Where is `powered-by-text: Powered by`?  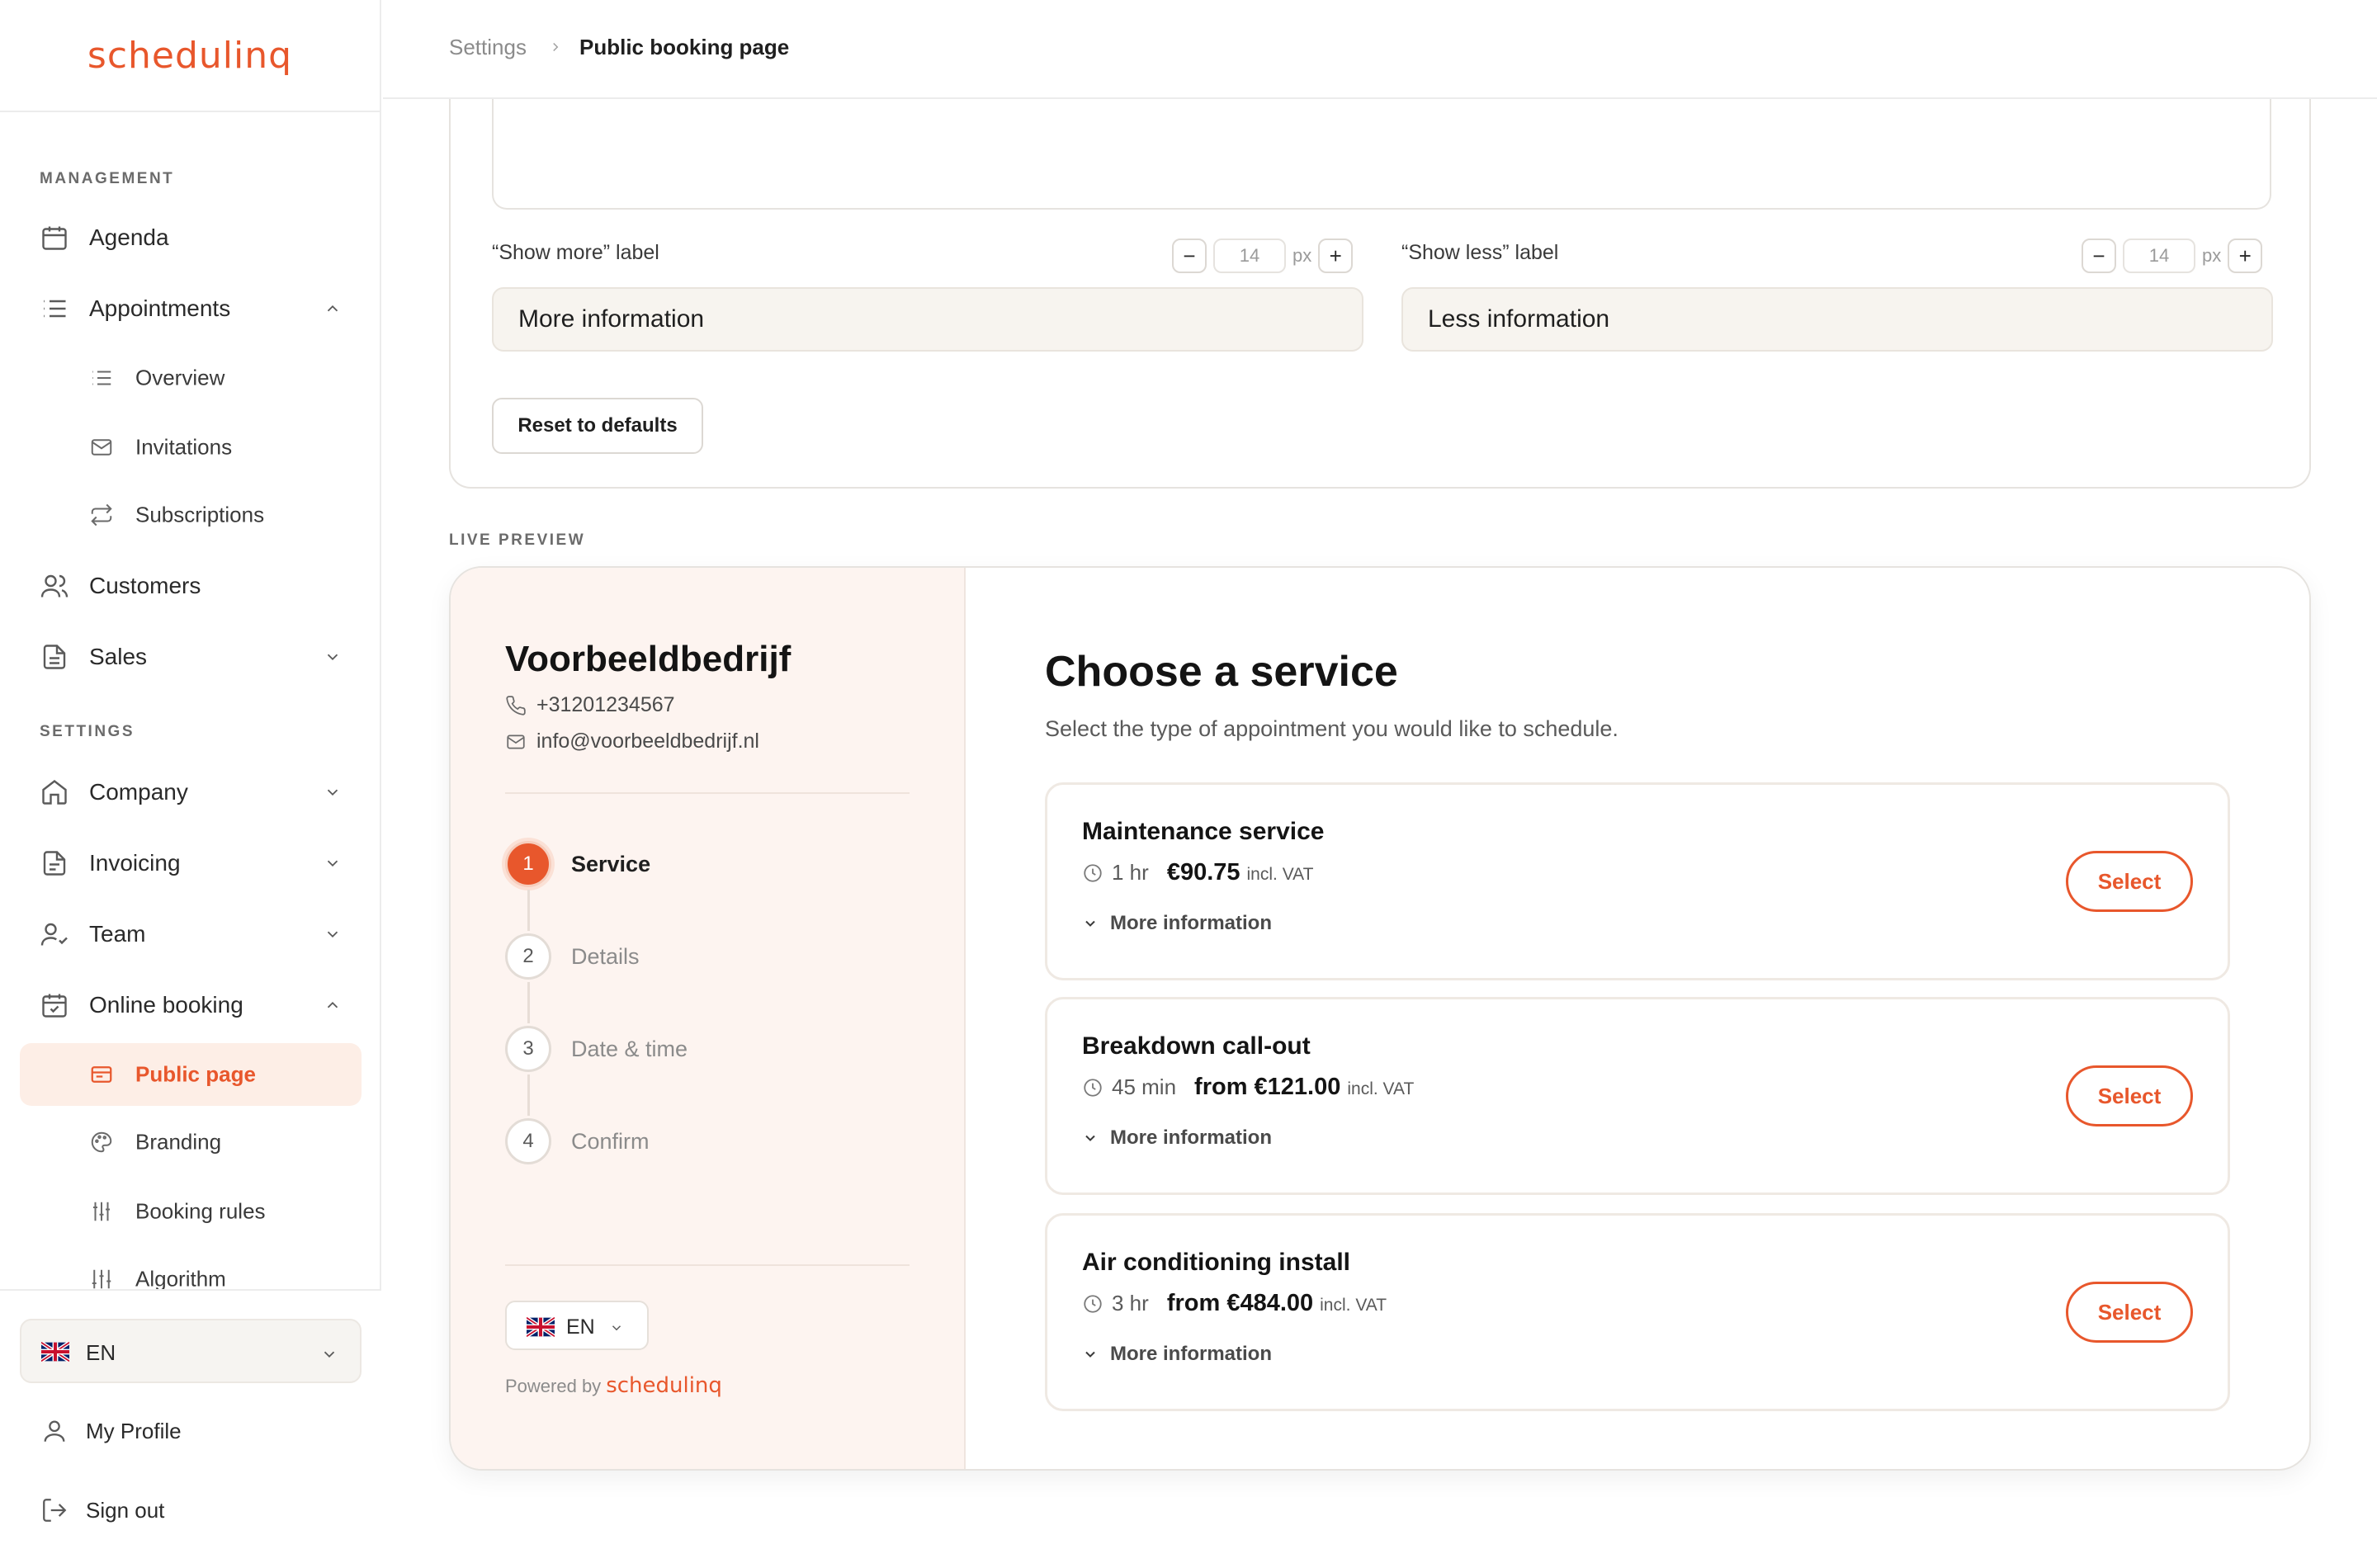
powered-by-text: Powered by is located at coordinates (553, 1386).